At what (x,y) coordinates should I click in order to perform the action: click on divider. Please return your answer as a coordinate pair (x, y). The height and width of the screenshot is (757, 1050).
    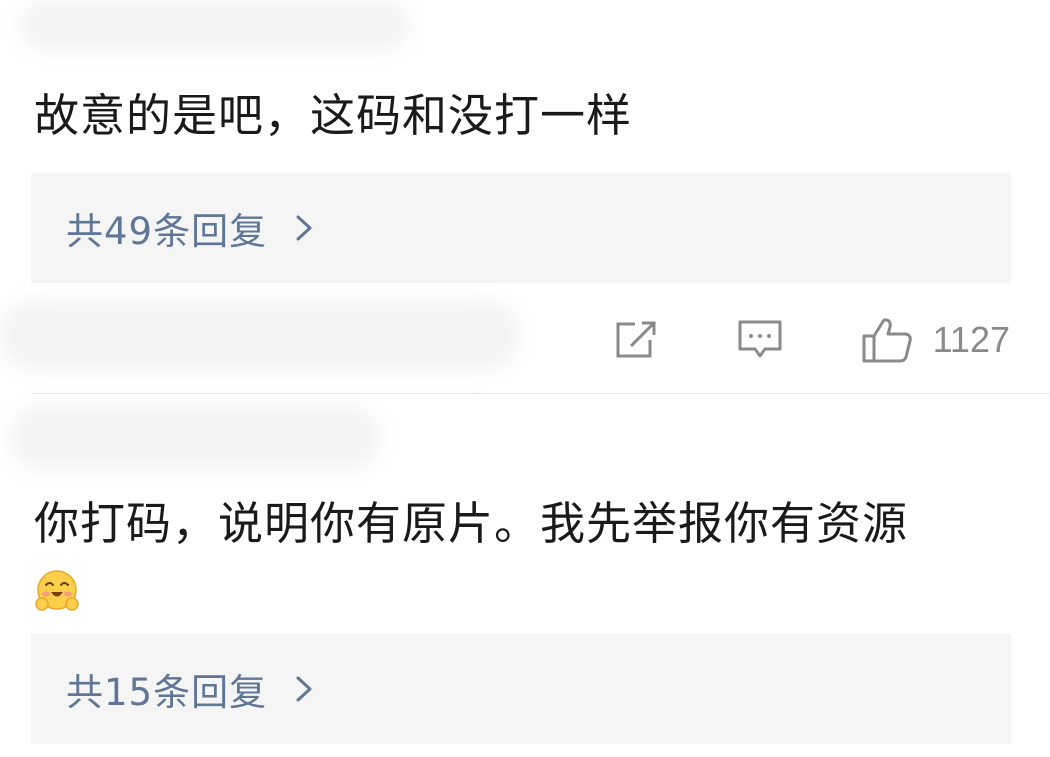
    Looking at the image, I should click on (540, 393).